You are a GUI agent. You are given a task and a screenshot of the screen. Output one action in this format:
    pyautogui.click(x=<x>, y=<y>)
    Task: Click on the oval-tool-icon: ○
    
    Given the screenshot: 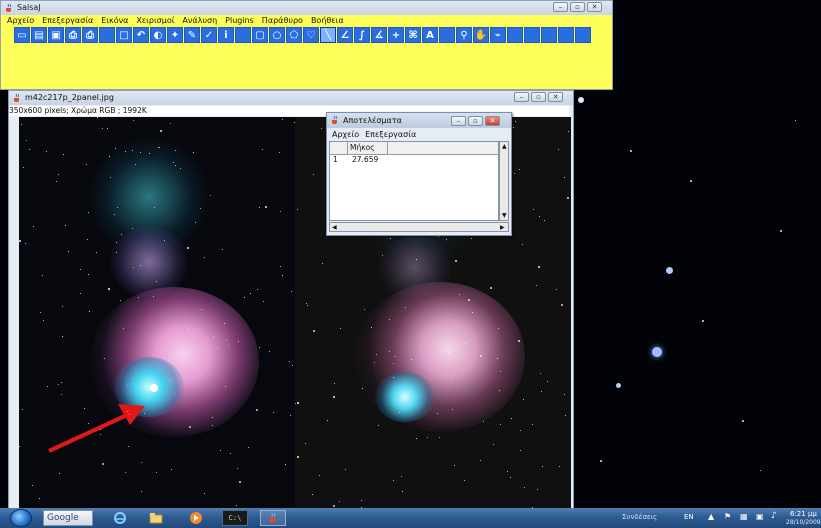 What is the action you would take?
    pyautogui.click(x=277, y=35)
    